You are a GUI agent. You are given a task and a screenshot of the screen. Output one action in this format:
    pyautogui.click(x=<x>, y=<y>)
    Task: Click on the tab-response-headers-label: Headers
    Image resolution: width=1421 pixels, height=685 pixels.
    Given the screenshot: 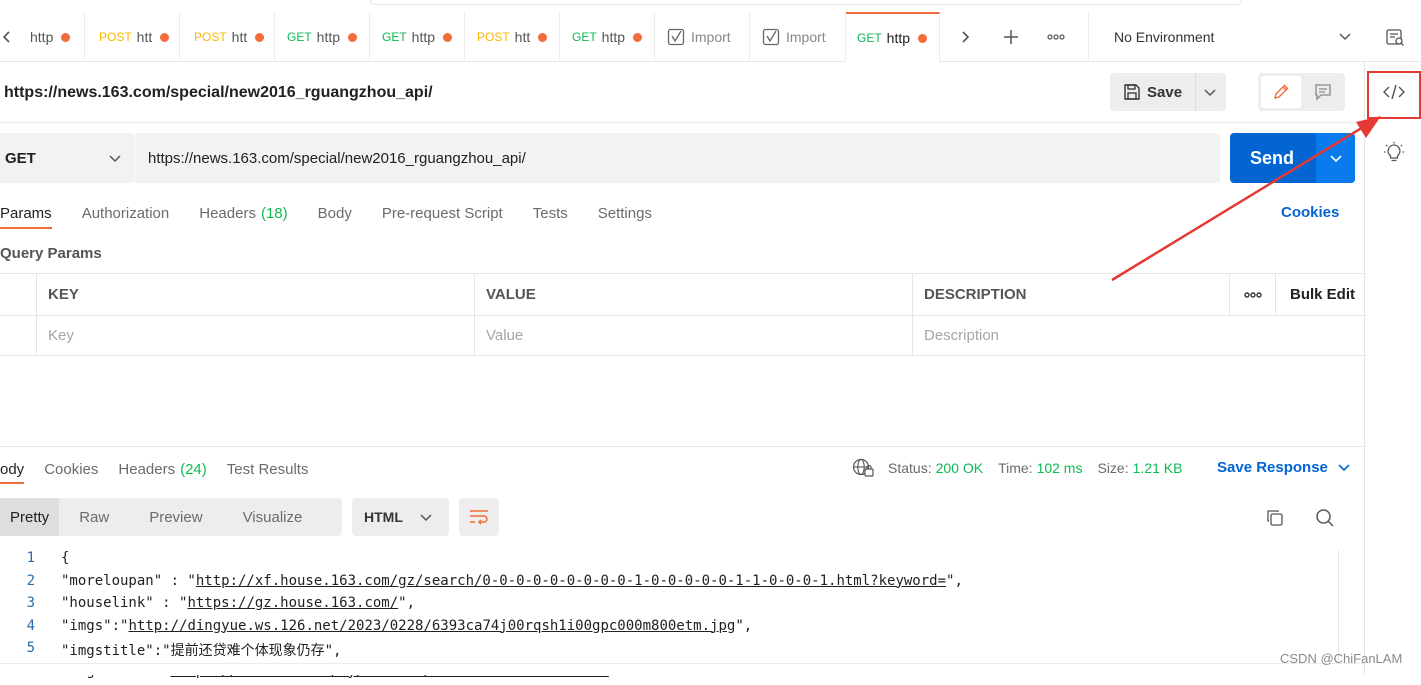 What is the action you would take?
    pyautogui.click(x=146, y=469)
    